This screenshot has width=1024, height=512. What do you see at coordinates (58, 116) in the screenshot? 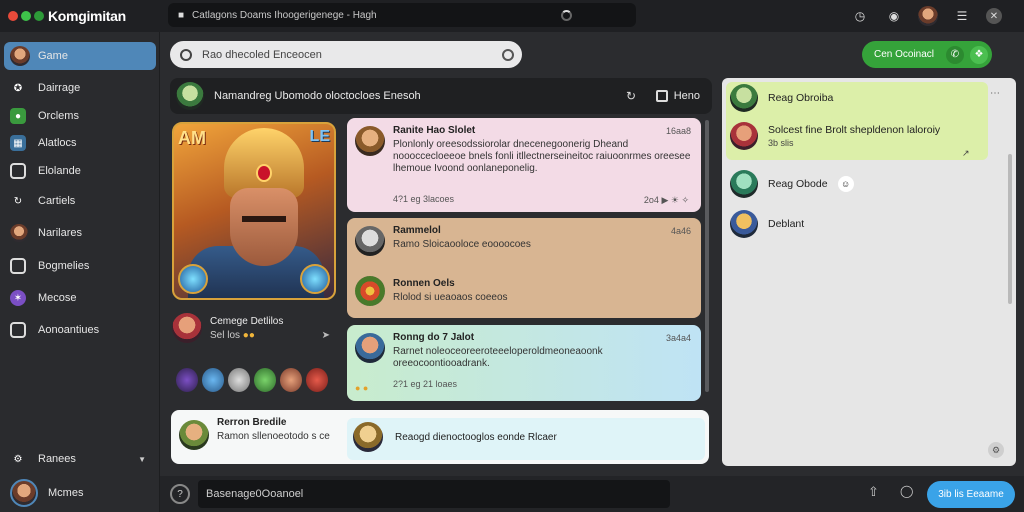
I see `sidebar-item-label: Orclems` at bounding box center [58, 116].